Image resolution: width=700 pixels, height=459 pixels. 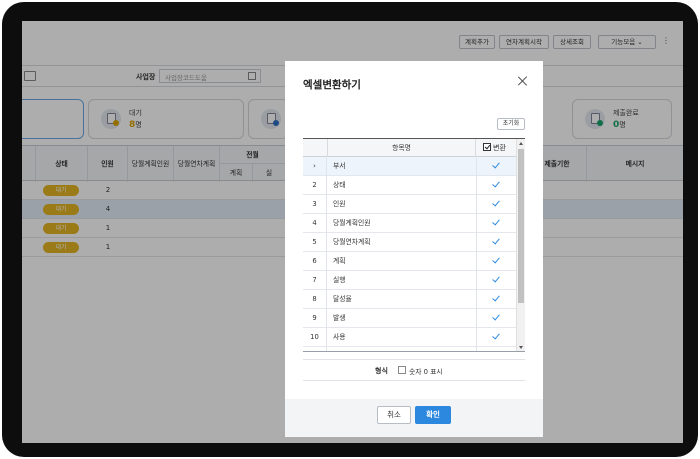 I want to click on list-item: 4 당월계획인원, so click(x=409, y=223).